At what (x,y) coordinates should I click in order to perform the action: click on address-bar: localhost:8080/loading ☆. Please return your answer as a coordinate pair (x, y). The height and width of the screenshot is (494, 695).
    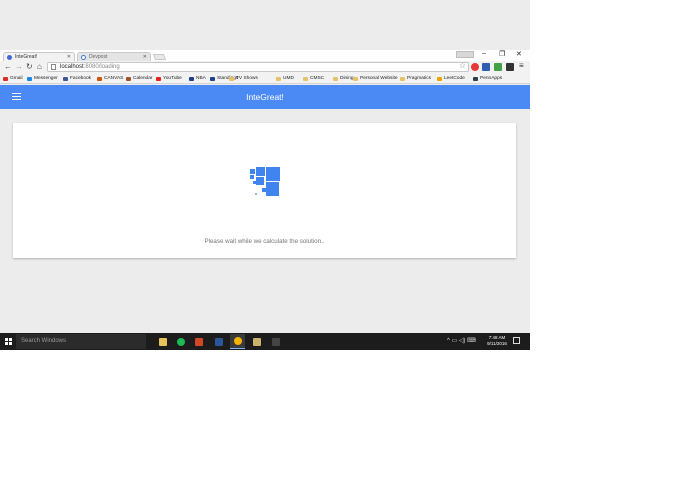
    Looking at the image, I should click on (258, 67).